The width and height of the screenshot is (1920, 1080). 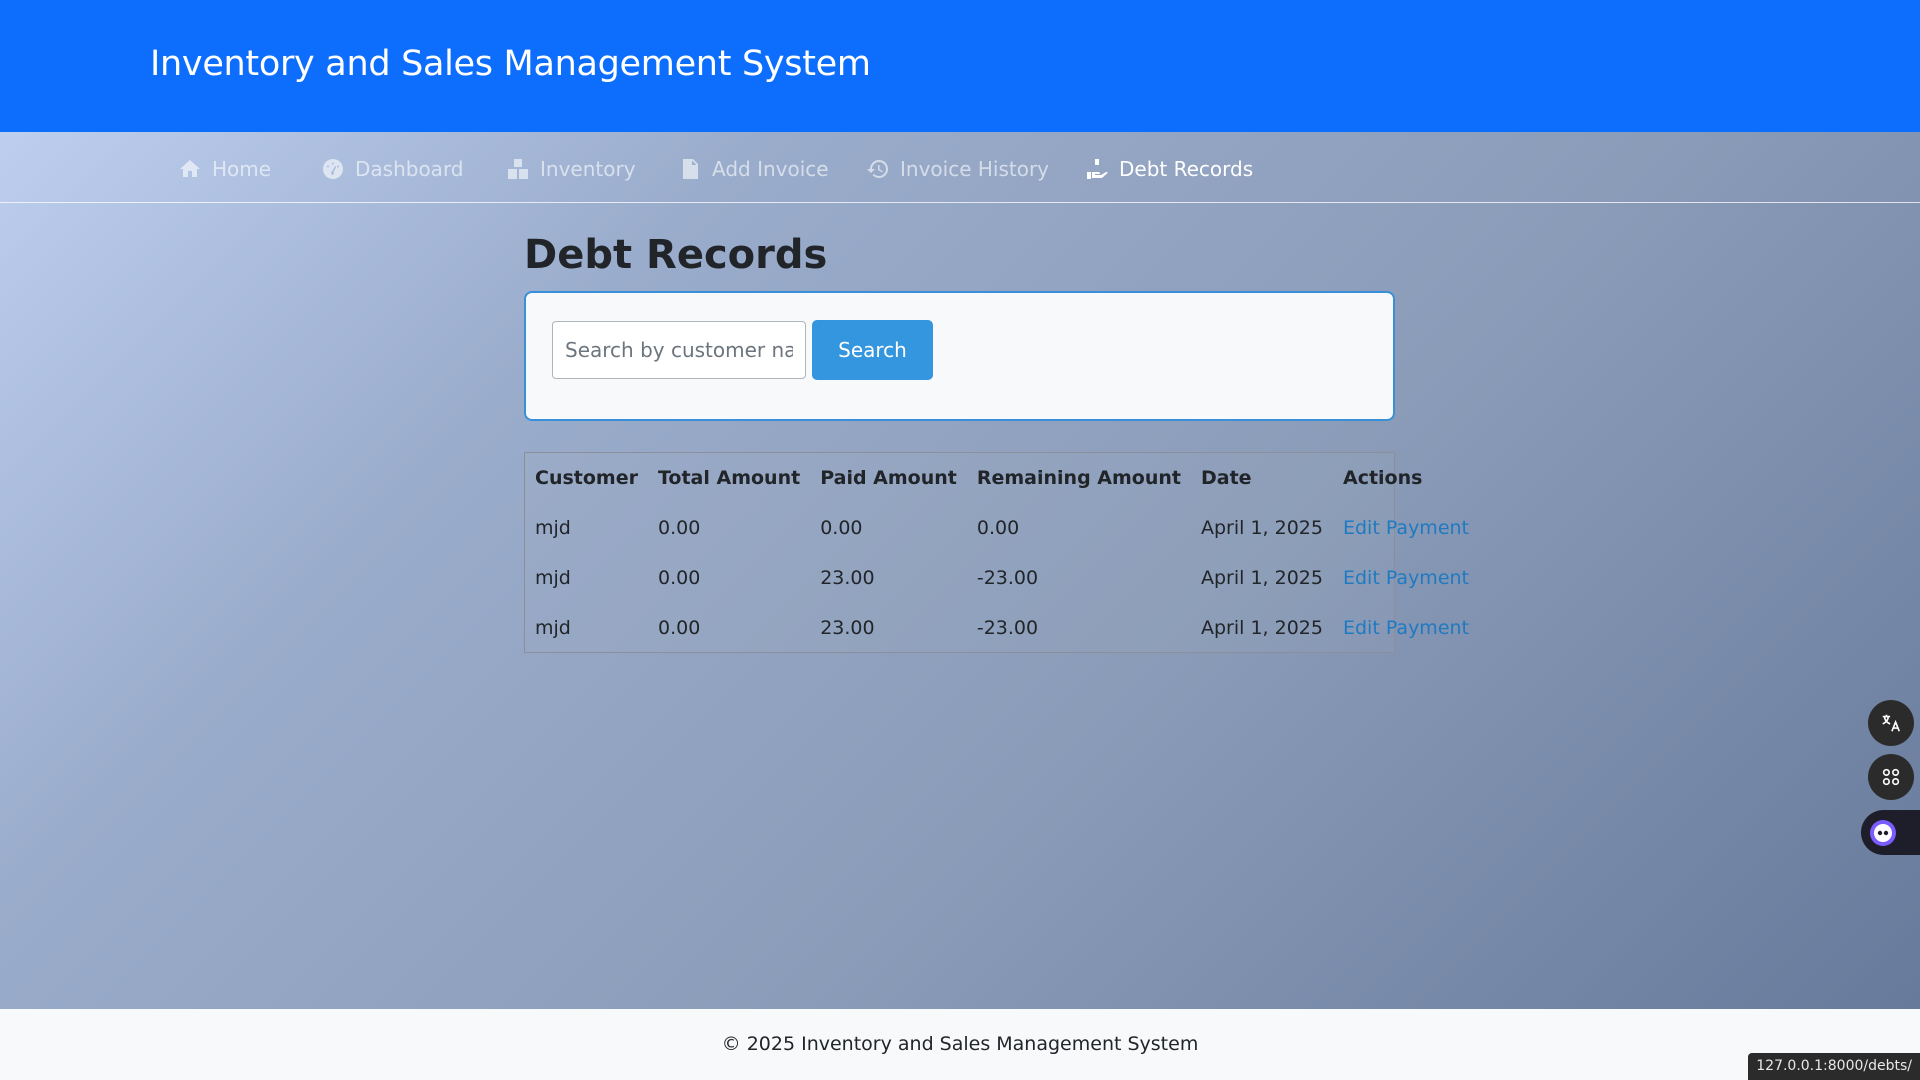 I want to click on apps-grid-icon, so click(x=1891, y=777).